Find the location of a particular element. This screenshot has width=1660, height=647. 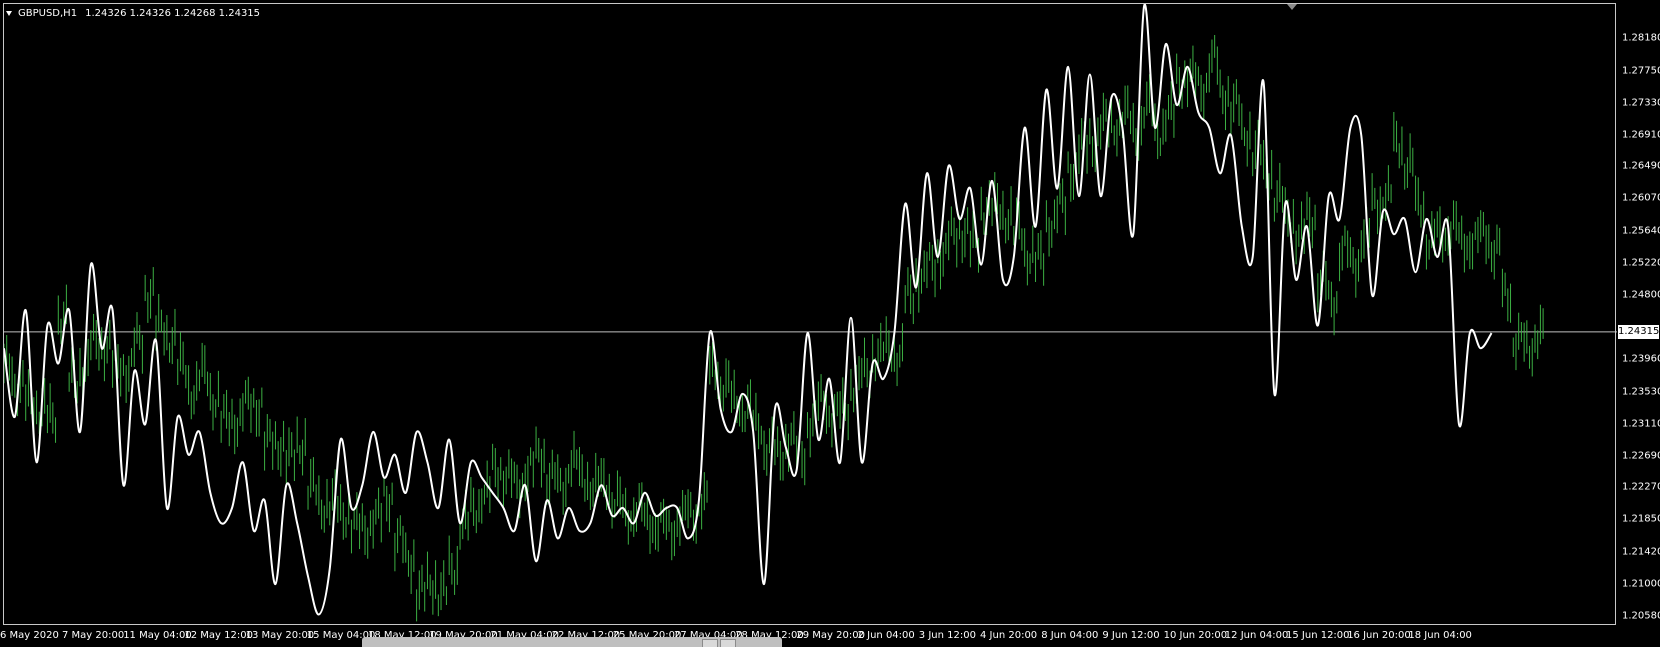

price-tick-label: 1.25640 is located at coordinates (1641, 231).